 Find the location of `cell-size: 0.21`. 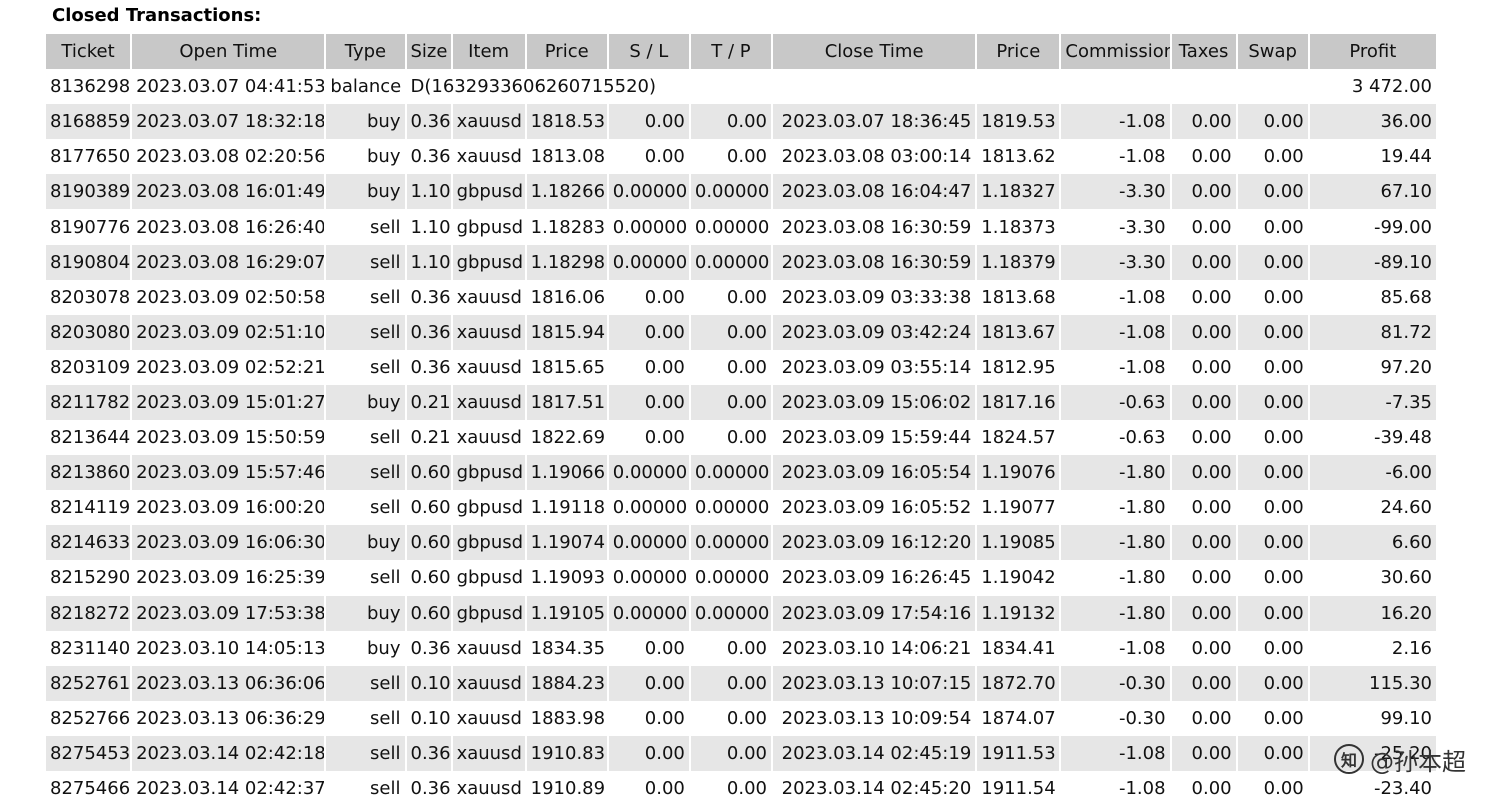

cell-size: 0.21 is located at coordinates (428, 402).